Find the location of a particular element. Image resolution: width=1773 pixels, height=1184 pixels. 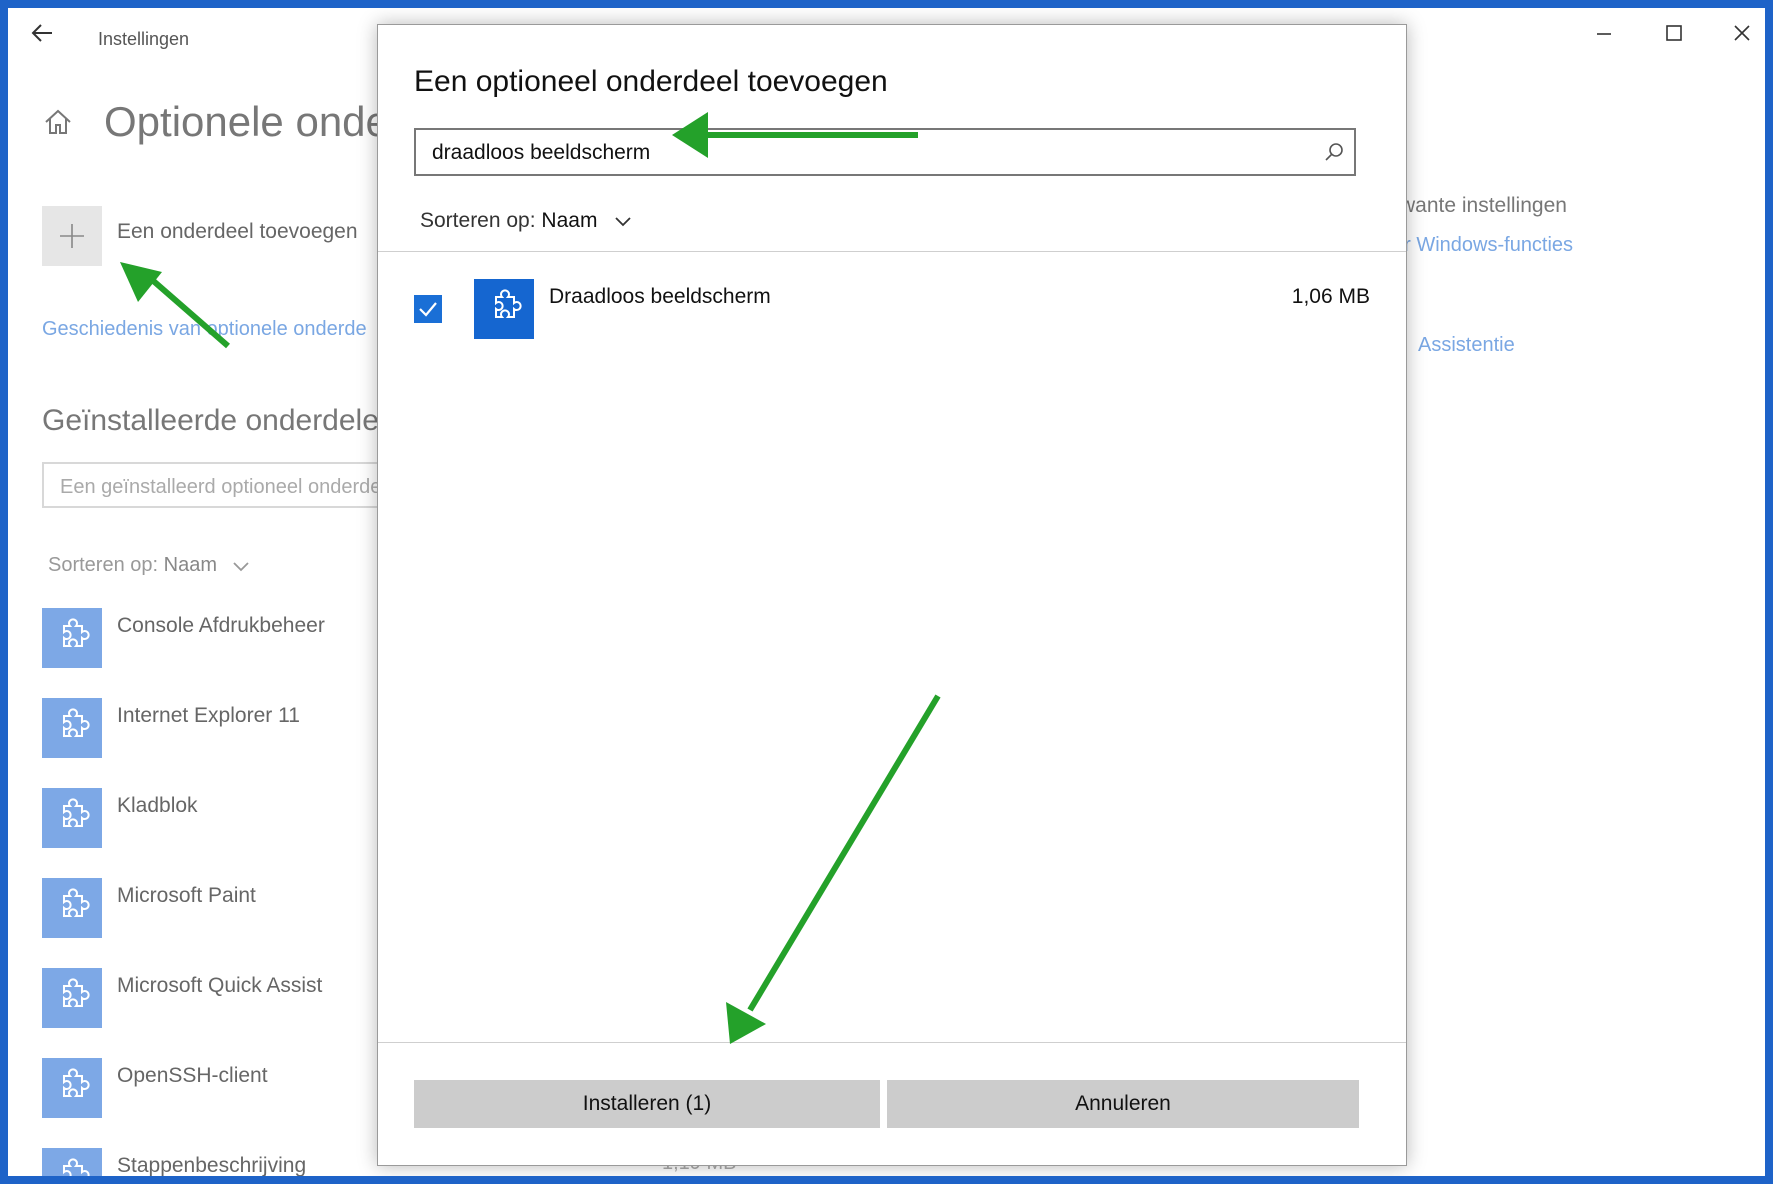

dialog-search-input: draadloos beeldscherm is located at coordinates (885, 152).